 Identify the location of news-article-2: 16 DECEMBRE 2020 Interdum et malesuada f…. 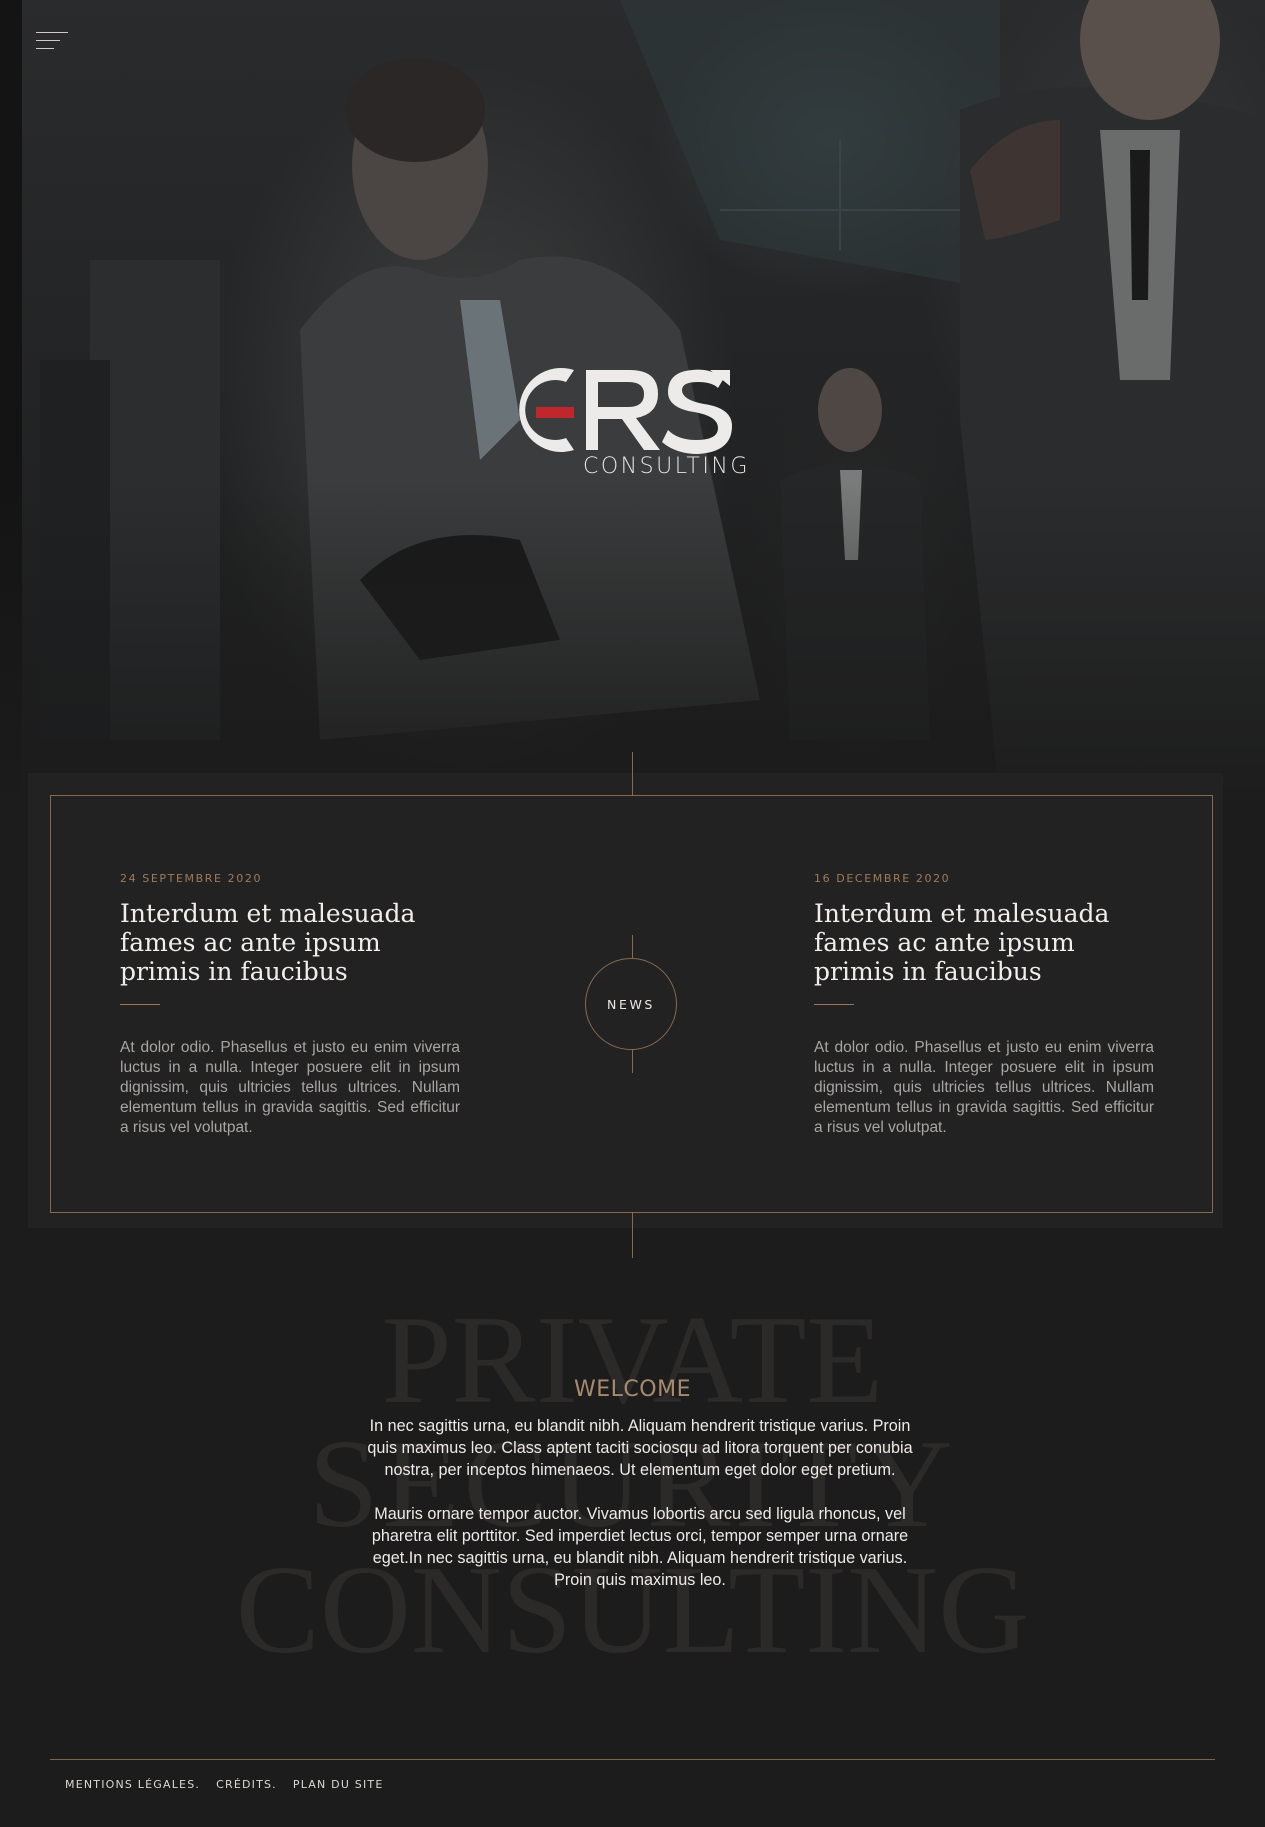
(984, 1005).